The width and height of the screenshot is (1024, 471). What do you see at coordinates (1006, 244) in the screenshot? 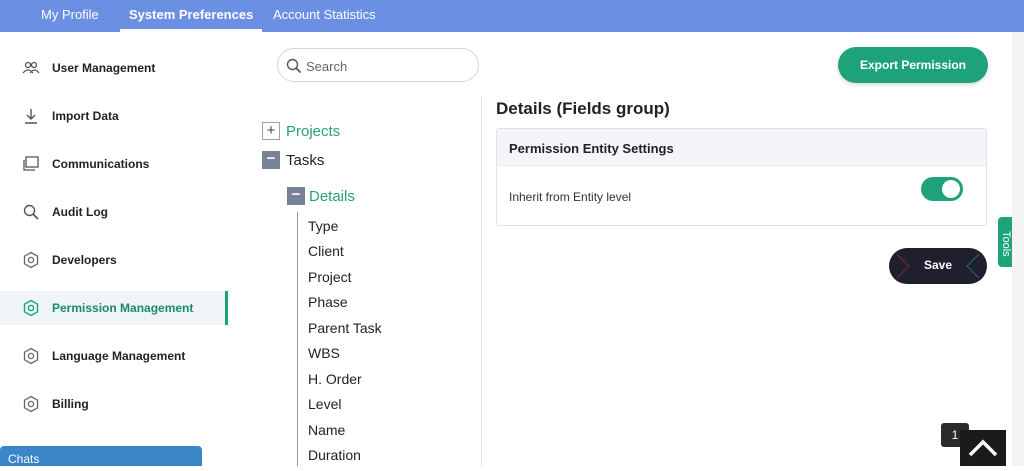
I see `tools-label: Tools` at bounding box center [1006, 244].